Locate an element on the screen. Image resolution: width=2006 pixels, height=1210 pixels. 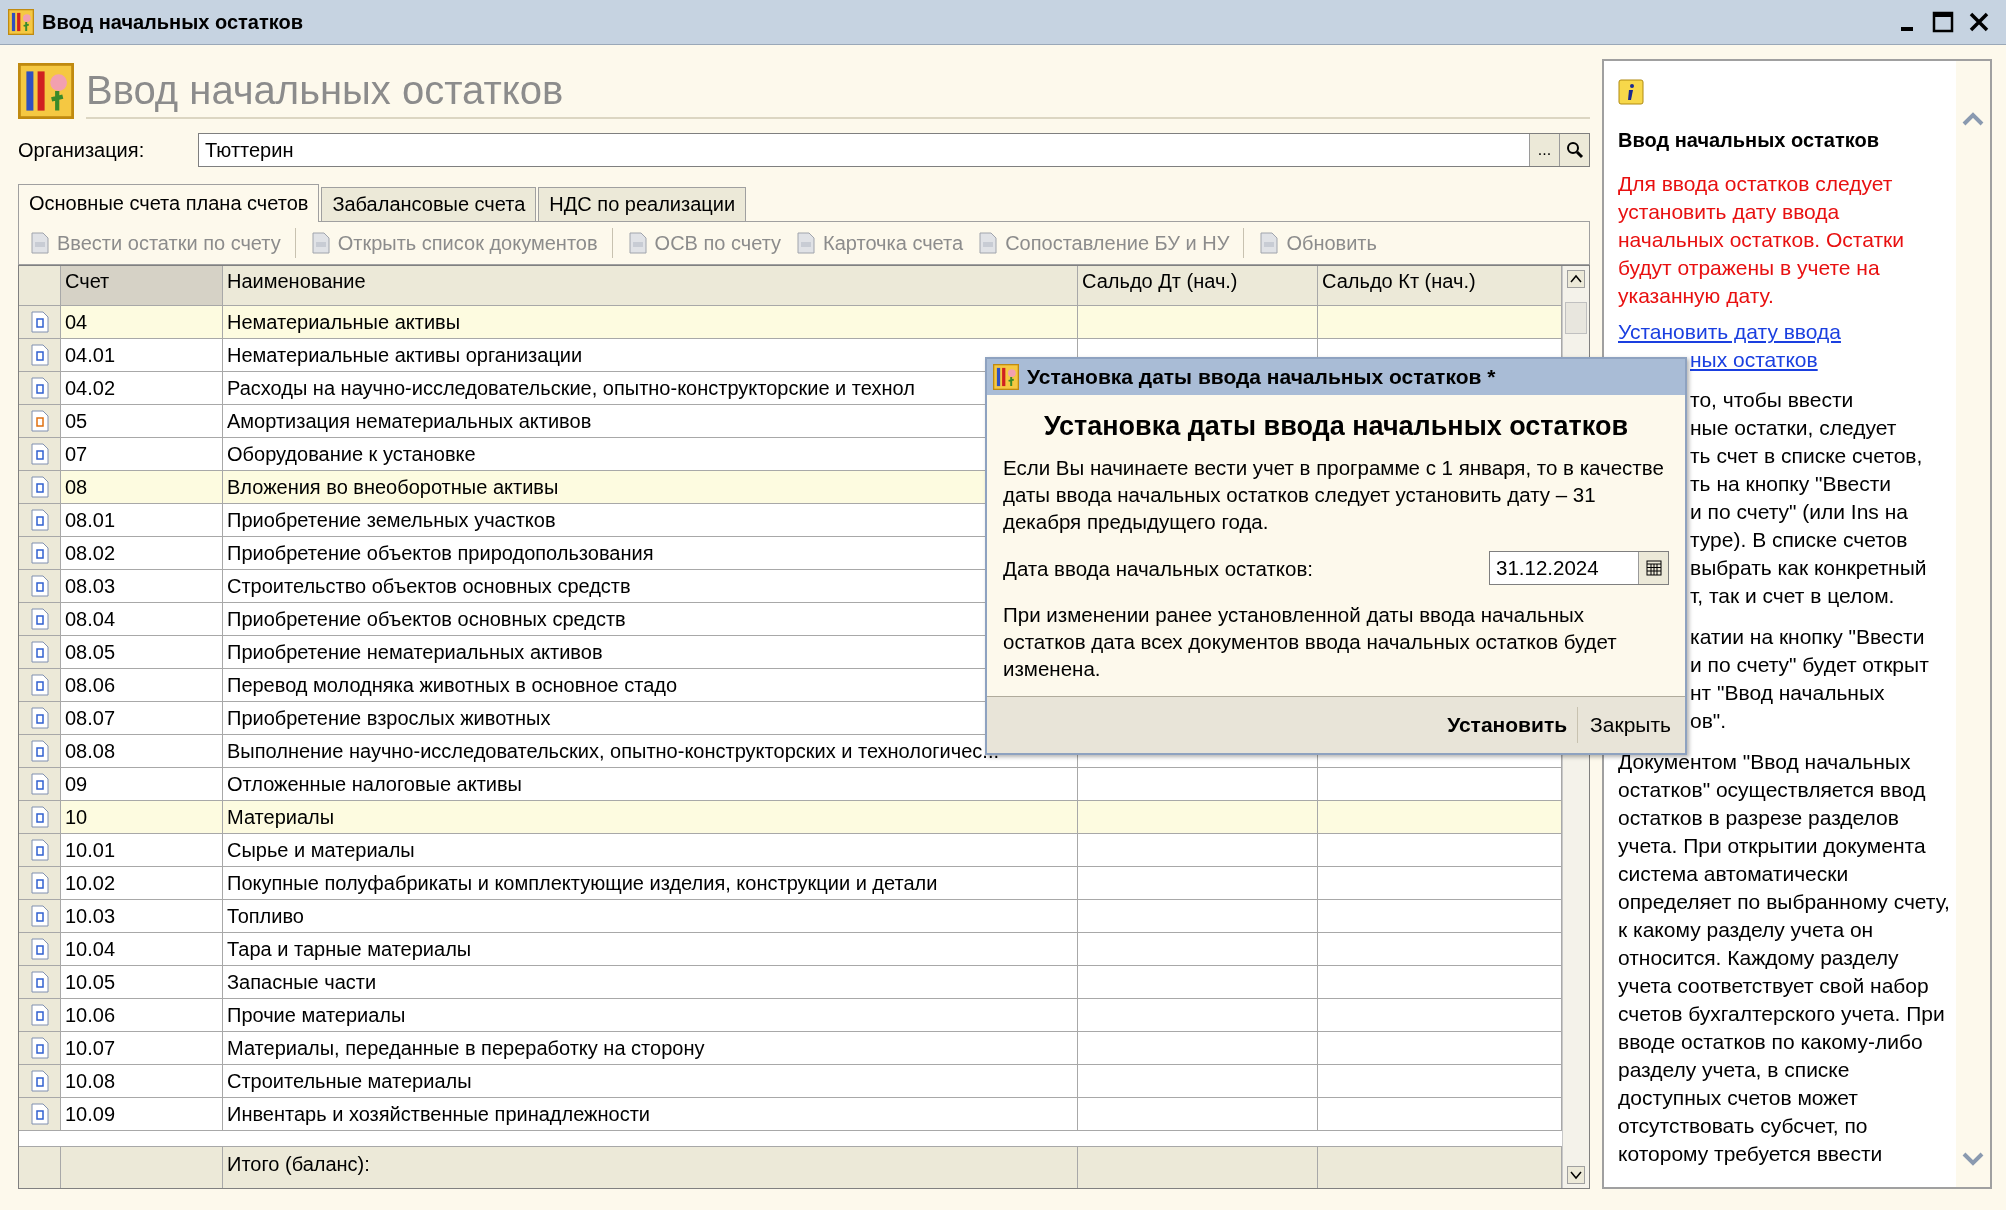
organization-label: Организация: is located at coordinates (82, 150).